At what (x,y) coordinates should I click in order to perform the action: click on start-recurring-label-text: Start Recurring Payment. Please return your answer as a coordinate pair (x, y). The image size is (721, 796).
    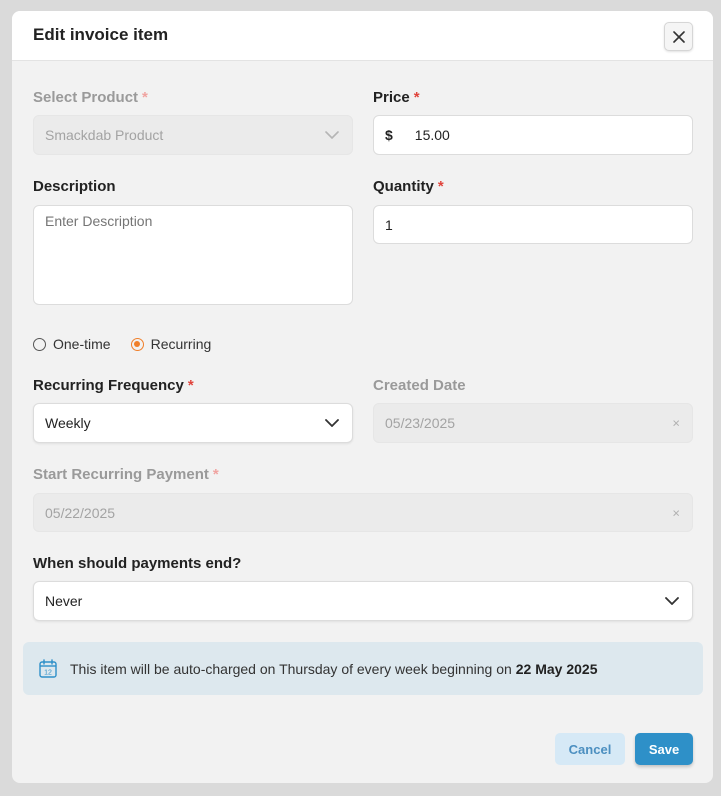
    Looking at the image, I should click on (121, 474).